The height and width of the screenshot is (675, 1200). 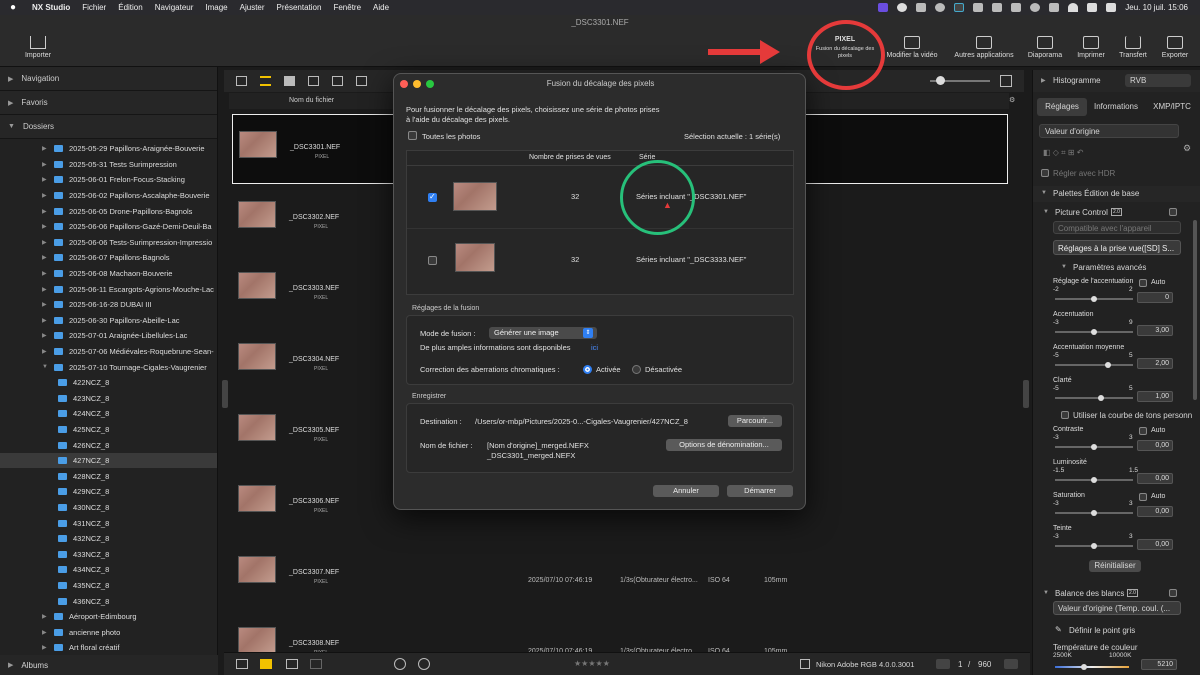 I want to click on menu-app-name: NX Studio, so click(x=51, y=7).